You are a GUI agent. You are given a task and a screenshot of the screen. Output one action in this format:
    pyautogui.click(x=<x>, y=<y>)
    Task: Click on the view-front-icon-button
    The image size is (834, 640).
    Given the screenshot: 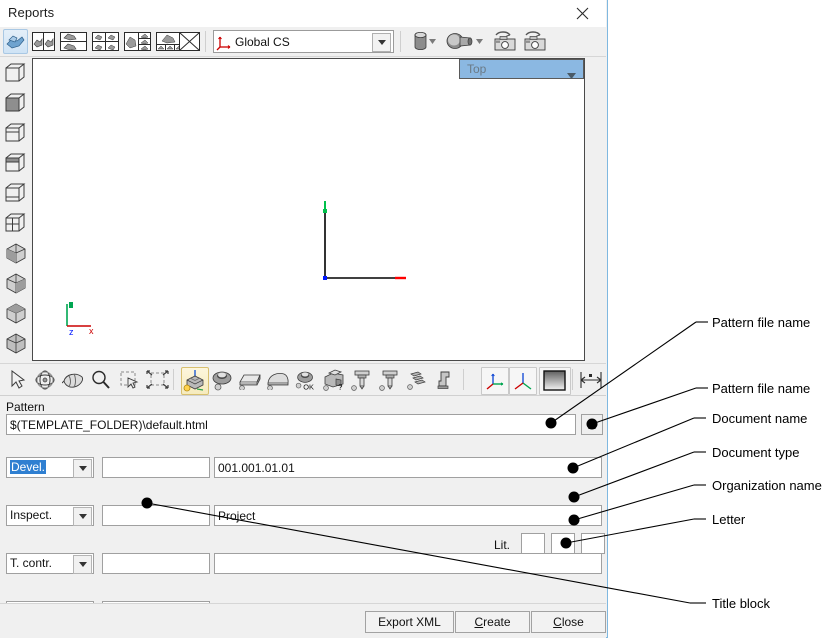 What is the action you would take?
    pyautogui.click(x=15, y=73)
    